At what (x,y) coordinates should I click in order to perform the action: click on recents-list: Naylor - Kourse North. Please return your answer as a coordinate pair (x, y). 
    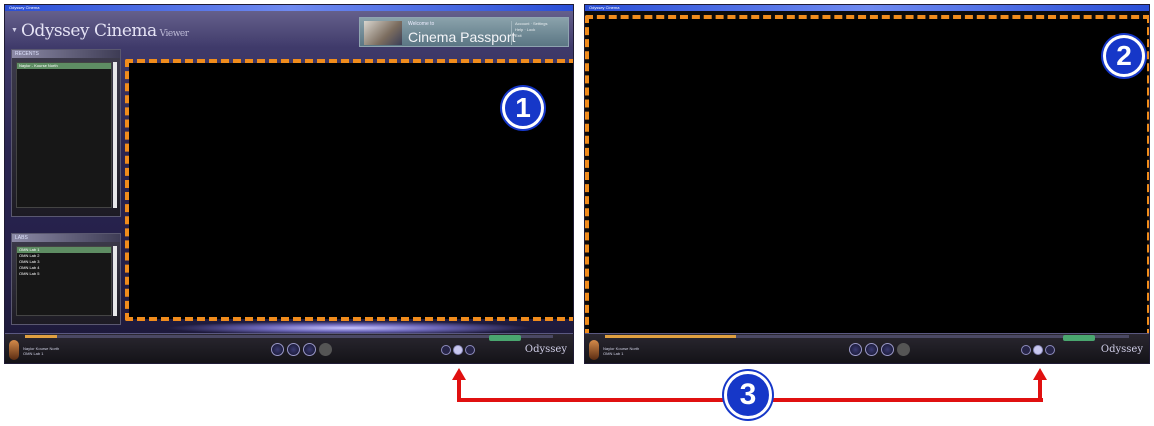
    Looking at the image, I should click on (64, 135).